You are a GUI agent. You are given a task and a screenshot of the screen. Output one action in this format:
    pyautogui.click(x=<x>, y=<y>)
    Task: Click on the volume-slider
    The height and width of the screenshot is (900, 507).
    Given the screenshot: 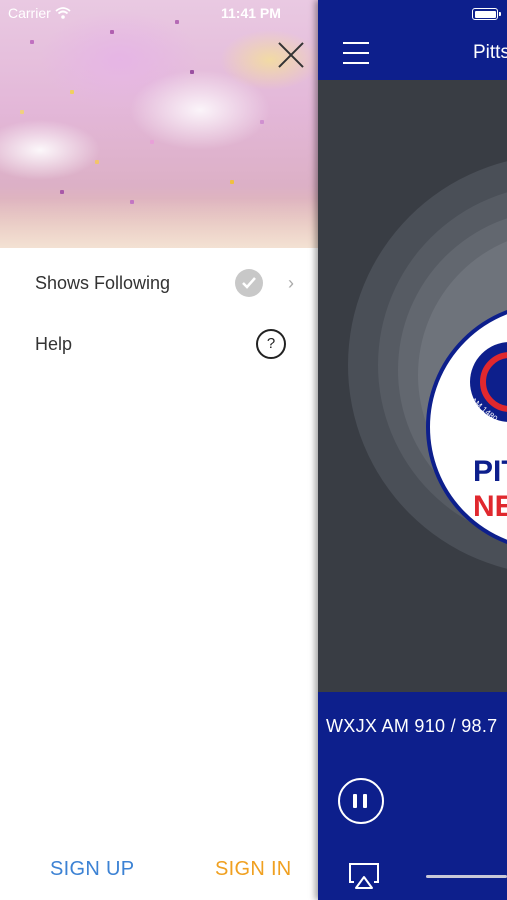 What is the action you would take?
    pyautogui.click(x=466, y=876)
    